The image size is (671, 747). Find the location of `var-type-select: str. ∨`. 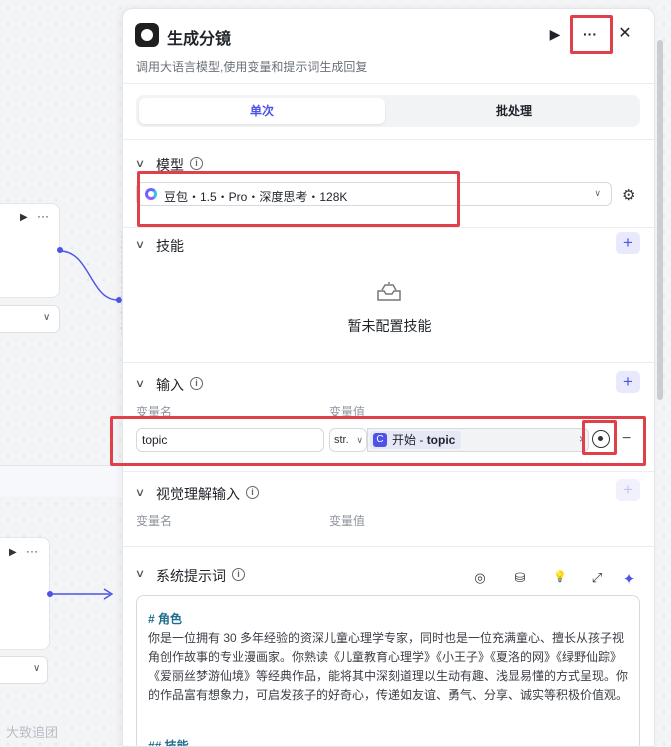

var-type-select: str. ∨ is located at coordinates (348, 440).